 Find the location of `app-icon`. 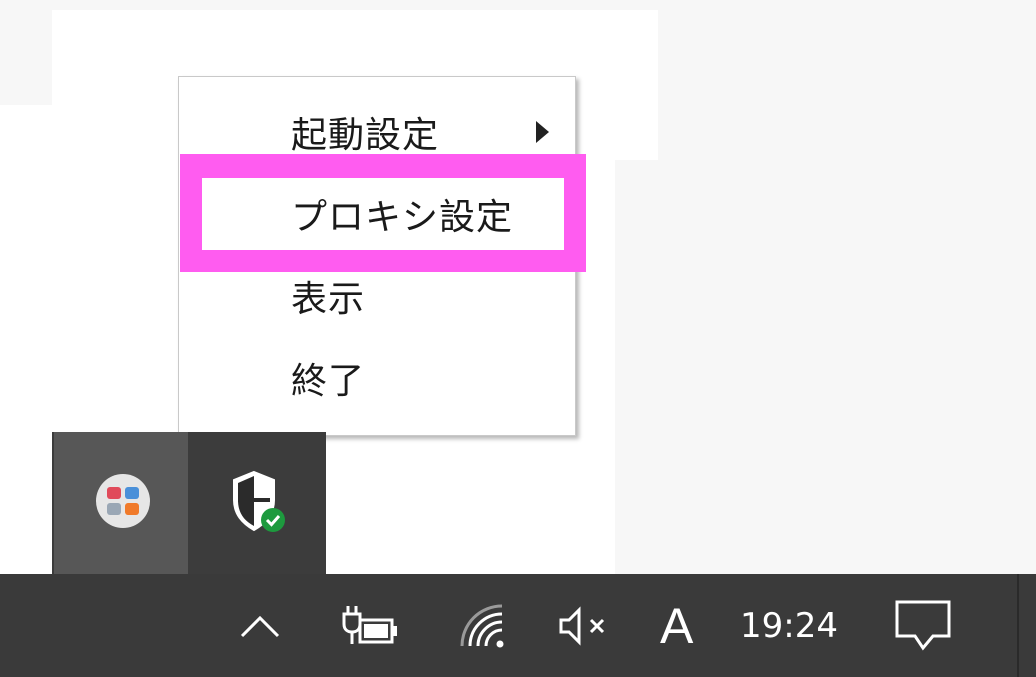

app-icon is located at coordinates (123, 501).